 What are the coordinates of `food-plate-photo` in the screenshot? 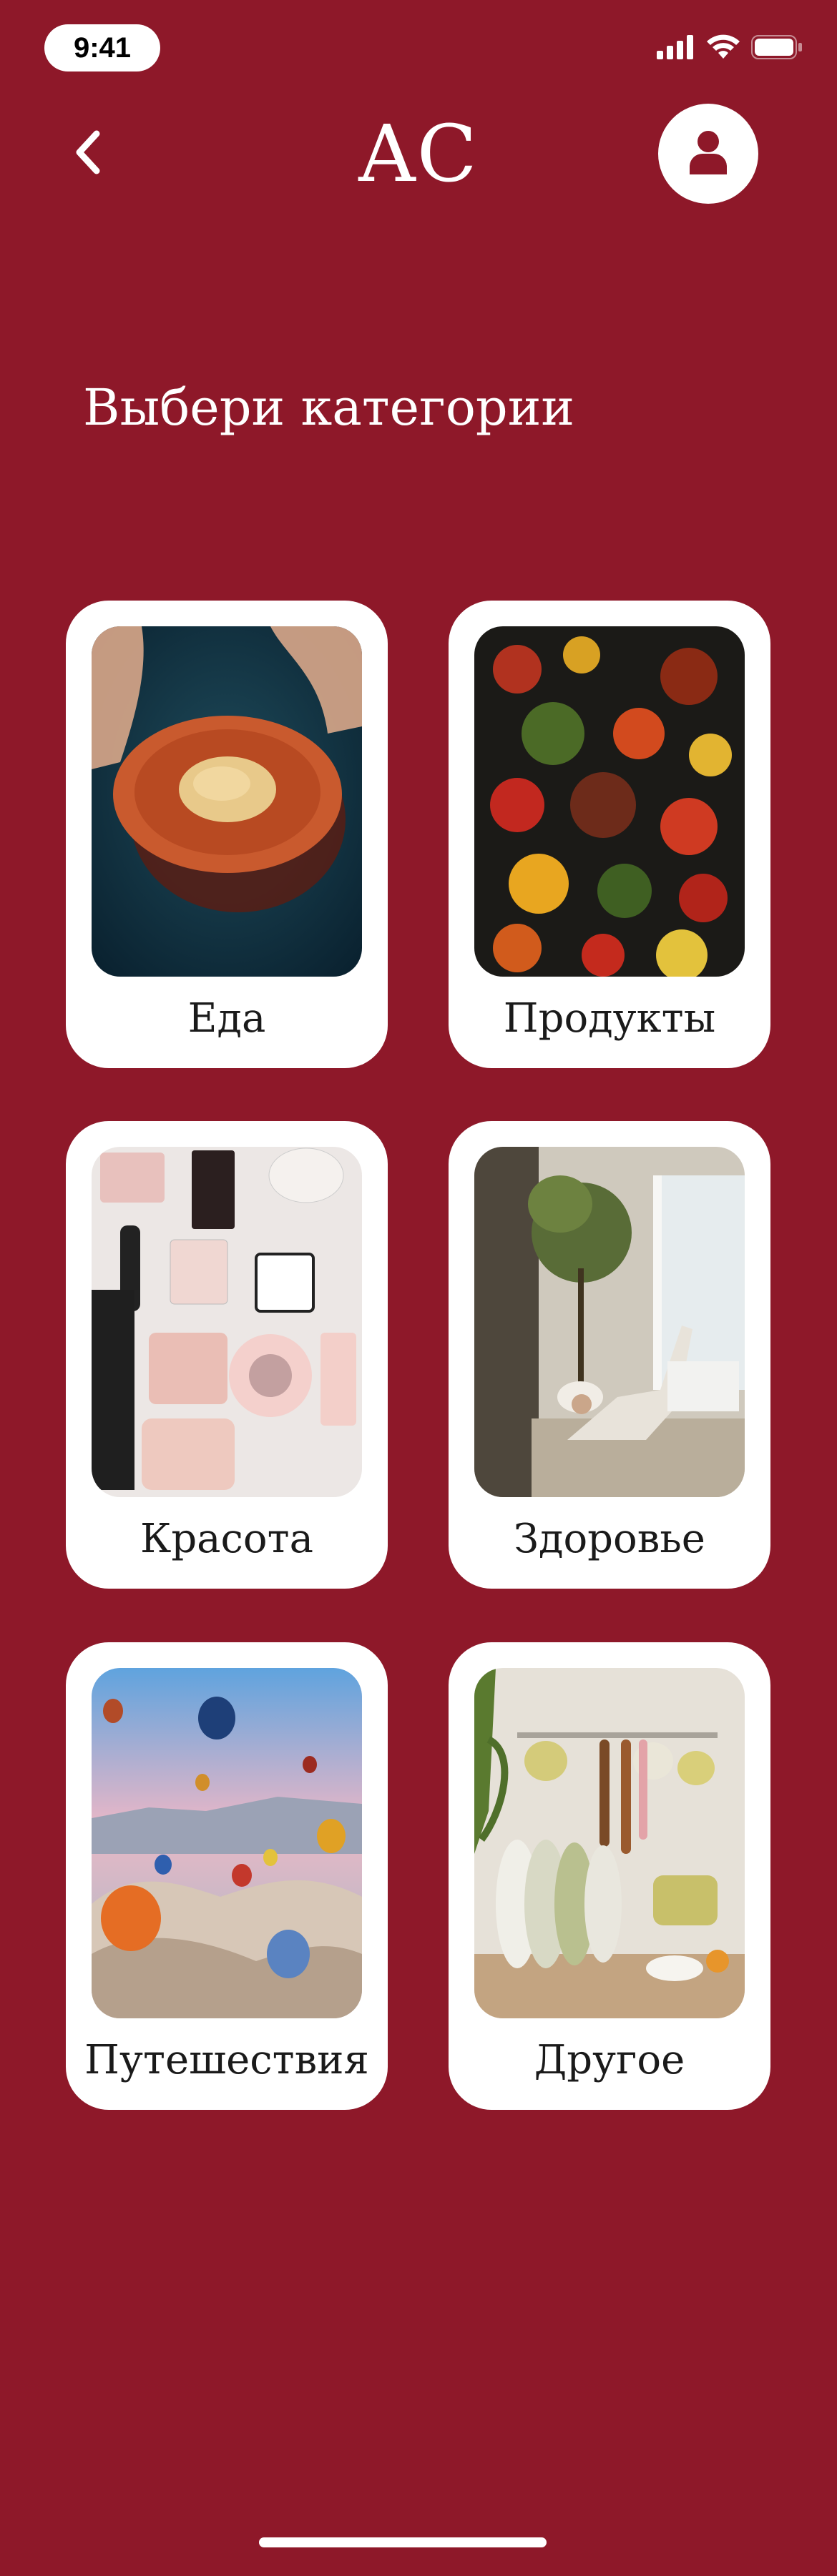 It's located at (227, 801).